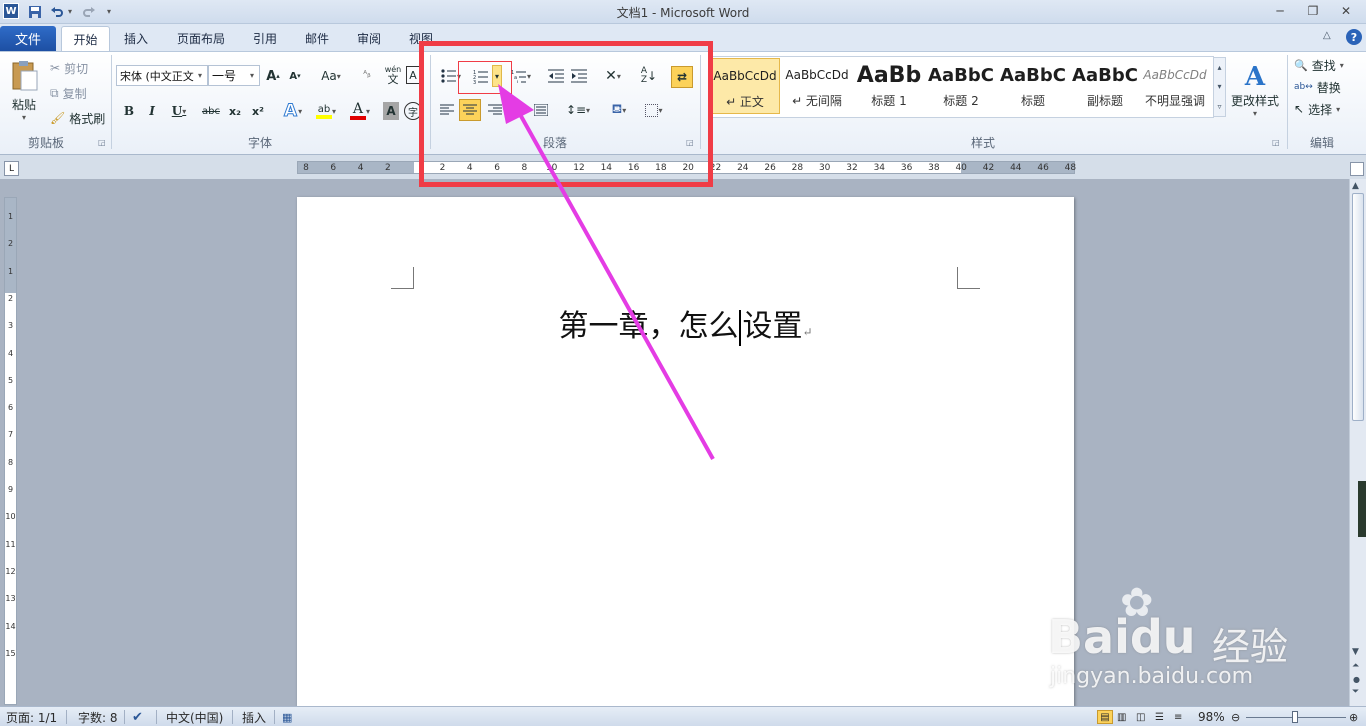 The width and height of the screenshot is (1366, 726). What do you see at coordinates (194, 717) in the screenshot?
I see `language: 中文(中国)` at bounding box center [194, 717].